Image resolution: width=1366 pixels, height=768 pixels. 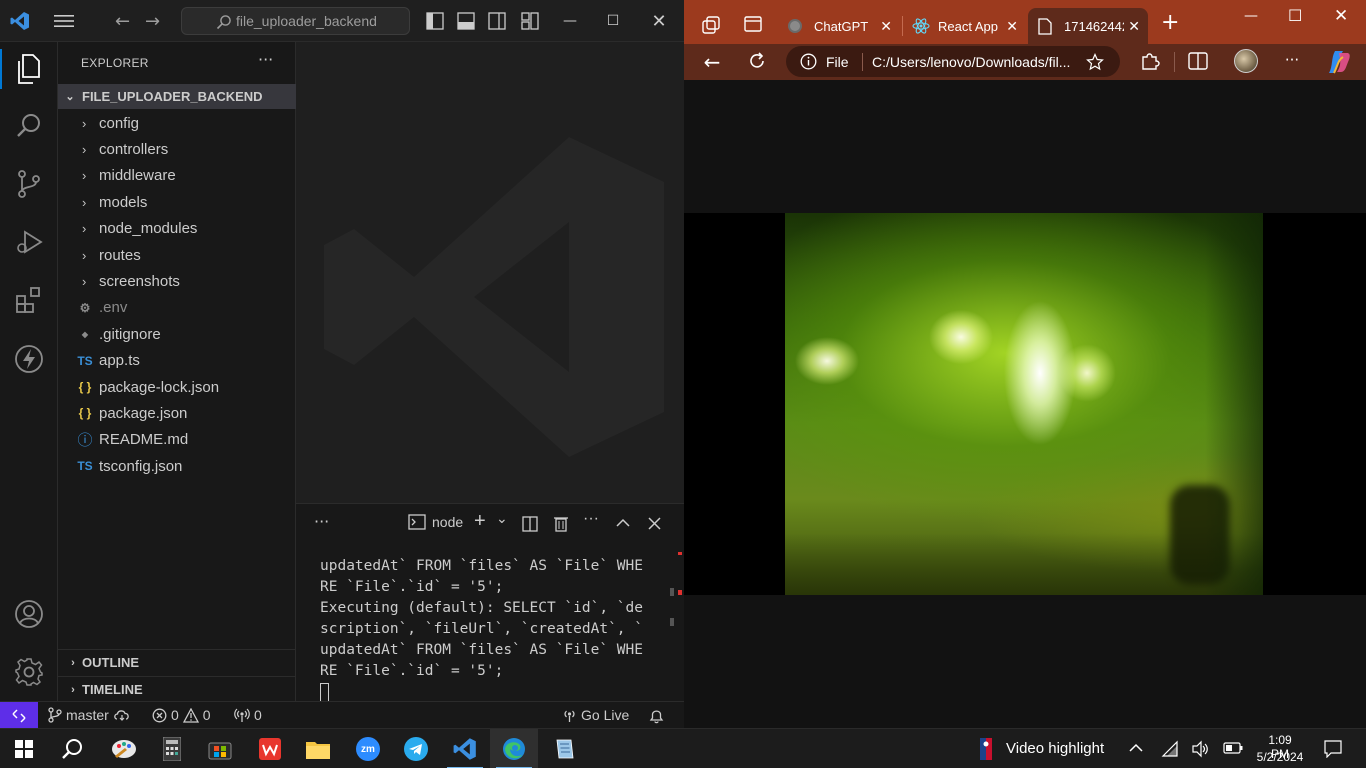 What do you see at coordinates (839, 26) in the screenshot?
I see `tab-chatgpt: ChatGPT ✕` at bounding box center [839, 26].